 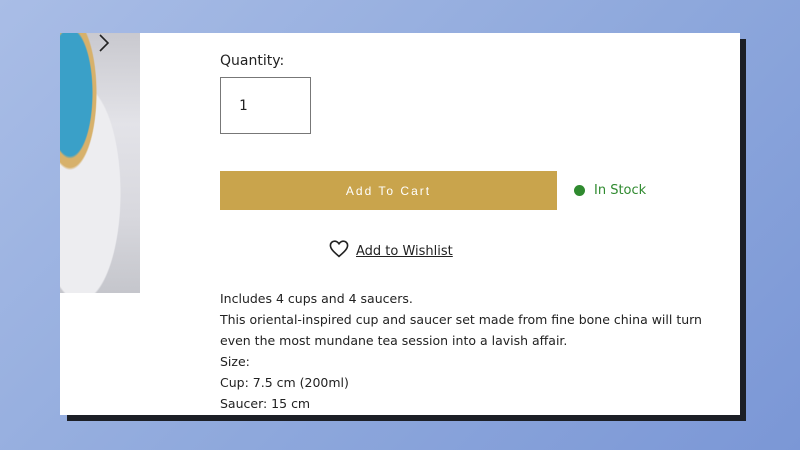 I want to click on description-line: Includes 4 cups and 4 saucers., so click(x=316, y=298).